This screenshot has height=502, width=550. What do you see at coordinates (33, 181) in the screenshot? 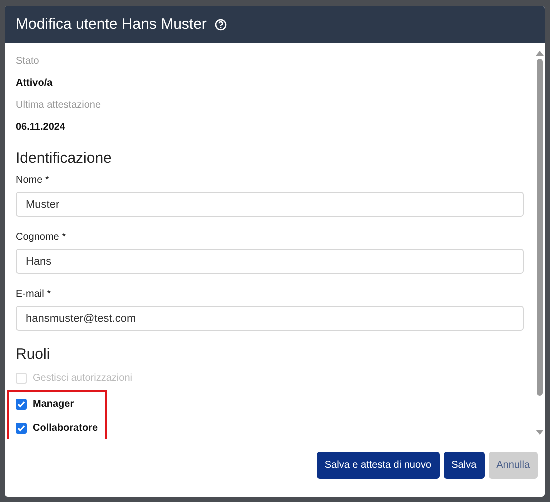
I see `field-label: Nome *` at bounding box center [33, 181].